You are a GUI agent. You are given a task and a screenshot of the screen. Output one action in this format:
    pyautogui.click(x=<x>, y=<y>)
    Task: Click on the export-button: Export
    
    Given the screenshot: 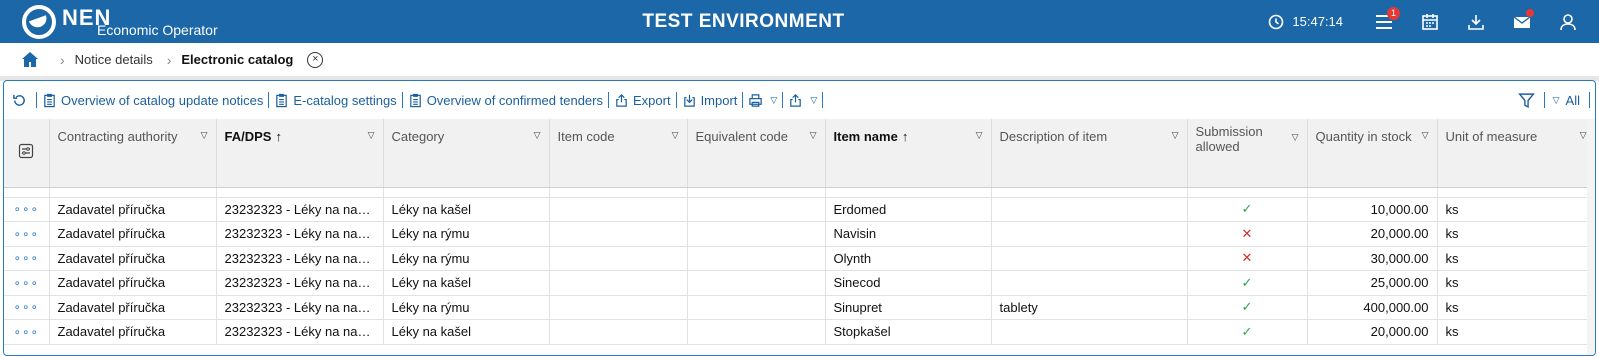 What is the action you would take?
    pyautogui.click(x=642, y=100)
    